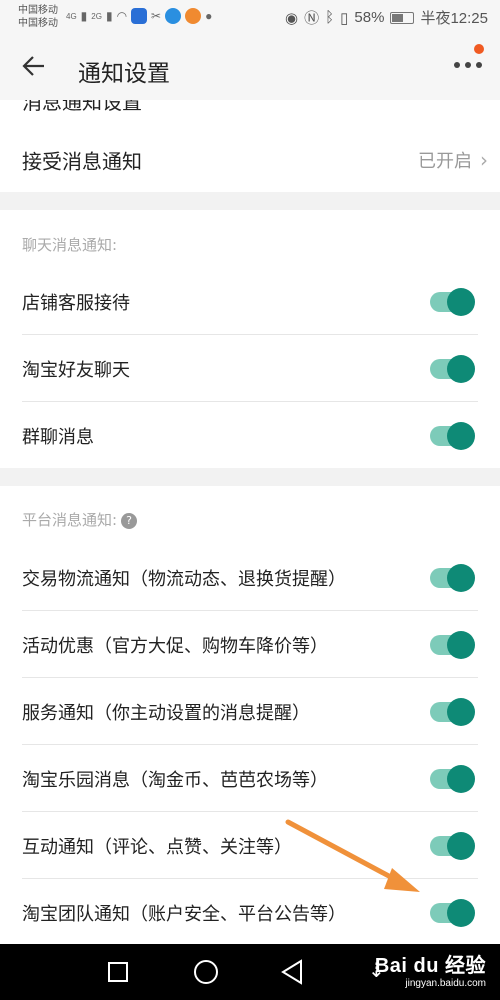 Image resolution: width=500 pixels, height=1000 pixels. I want to click on setting-label: 淘宝团队通知（账户安全、平台公告等）, so click(184, 914).